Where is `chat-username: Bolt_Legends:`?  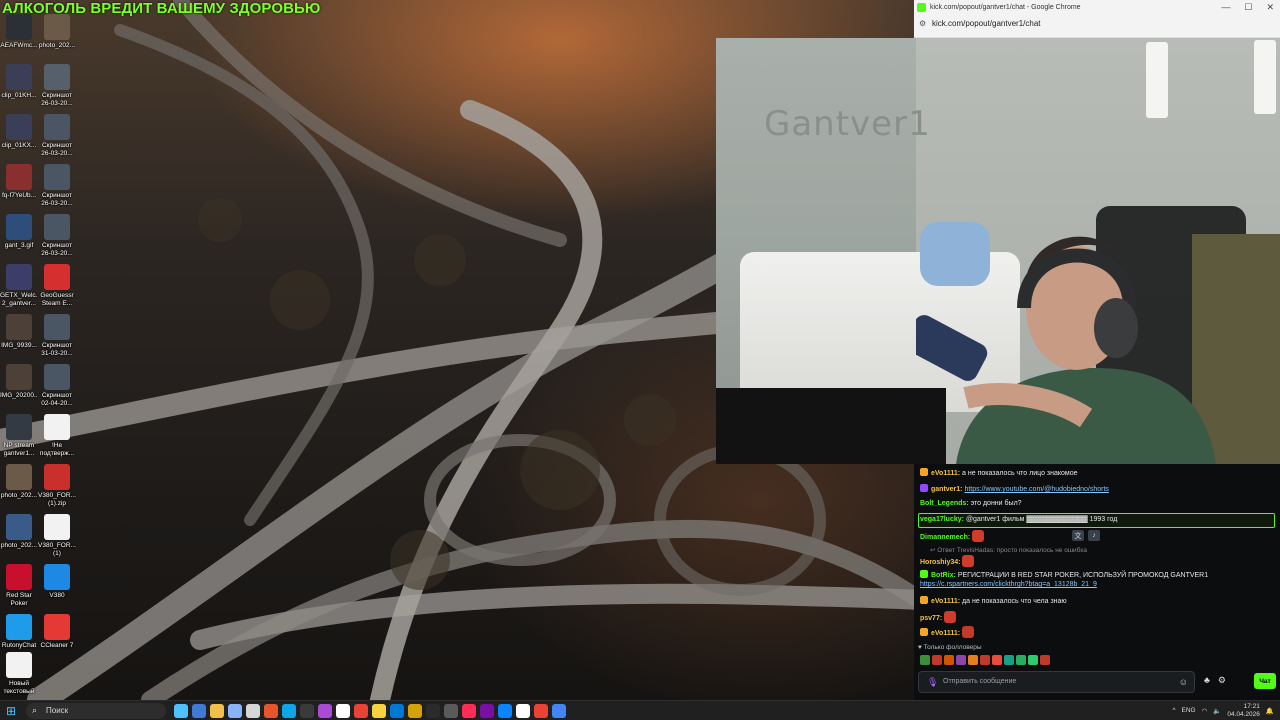 chat-username: Bolt_Legends: is located at coordinates (944, 503).